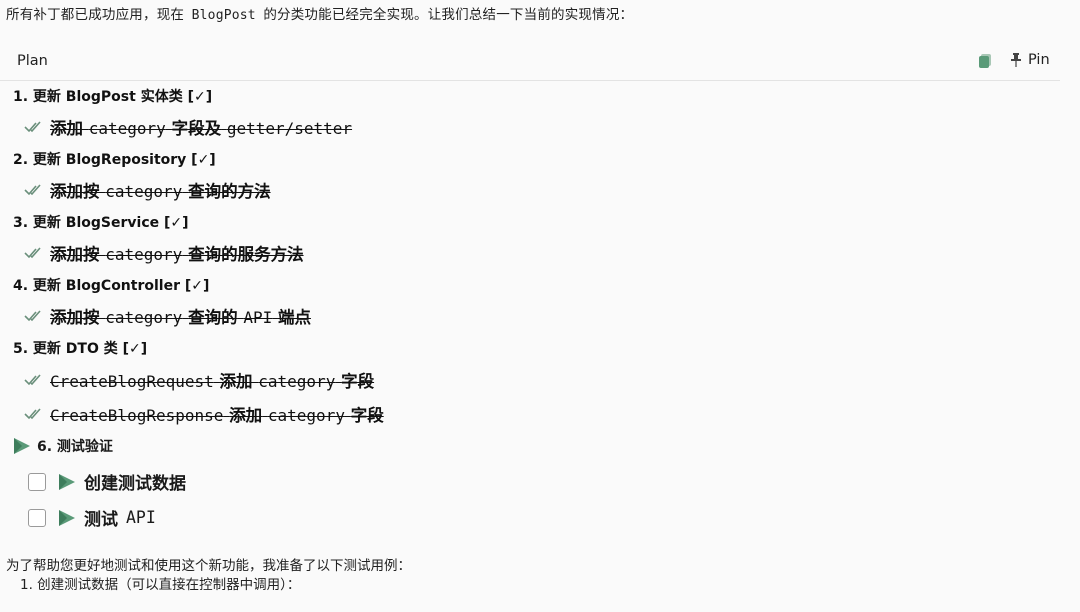 This screenshot has width=1080, height=612. Describe the element at coordinates (201, 128) in the screenshot. I see `subtask-text: 添加 category 字段及 getter/setter` at that location.